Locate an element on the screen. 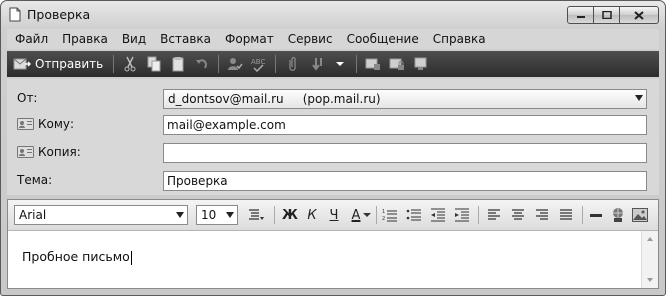  offline-icon is located at coordinates (420, 63).